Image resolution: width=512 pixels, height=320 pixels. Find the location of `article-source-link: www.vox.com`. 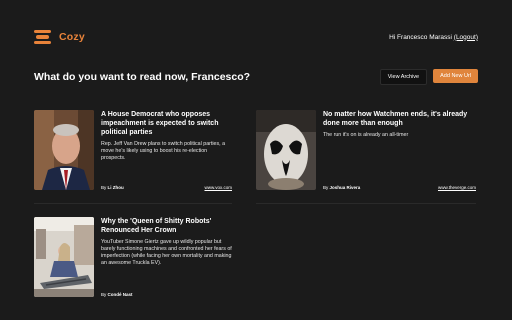

article-source-link: www.vox.com is located at coordinates (218, 187).